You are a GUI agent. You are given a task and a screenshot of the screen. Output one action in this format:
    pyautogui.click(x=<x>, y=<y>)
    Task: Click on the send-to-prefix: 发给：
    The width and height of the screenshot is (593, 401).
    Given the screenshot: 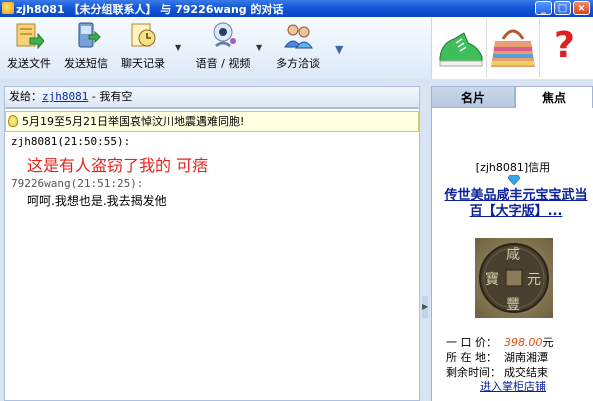 What is the action you would take?
    pyautogui.click(x=25, y=96)
    